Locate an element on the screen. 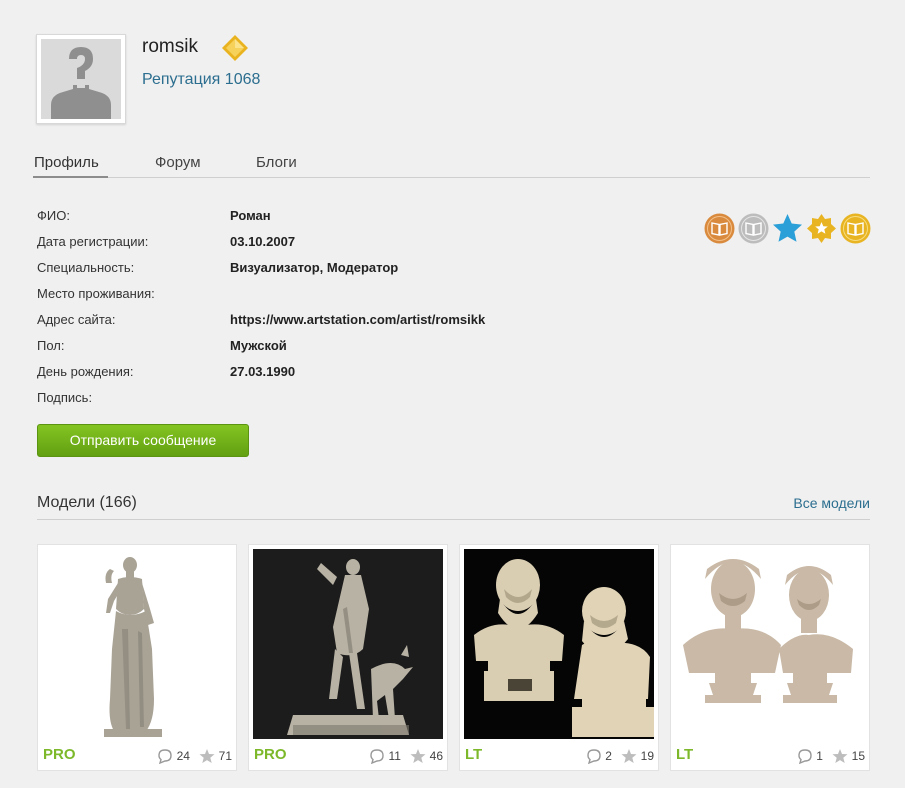  sheriff-badge-icon is located at coordinates (821, 228).